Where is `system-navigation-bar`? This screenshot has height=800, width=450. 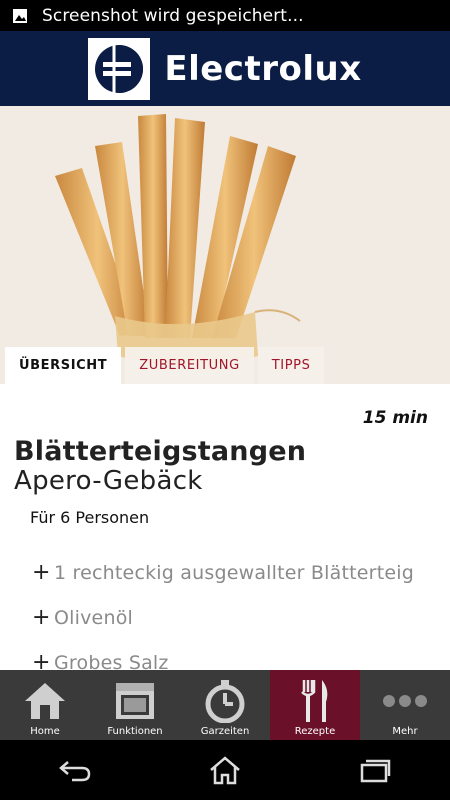
system-navigation-bar is located at coordinates (225, 770).